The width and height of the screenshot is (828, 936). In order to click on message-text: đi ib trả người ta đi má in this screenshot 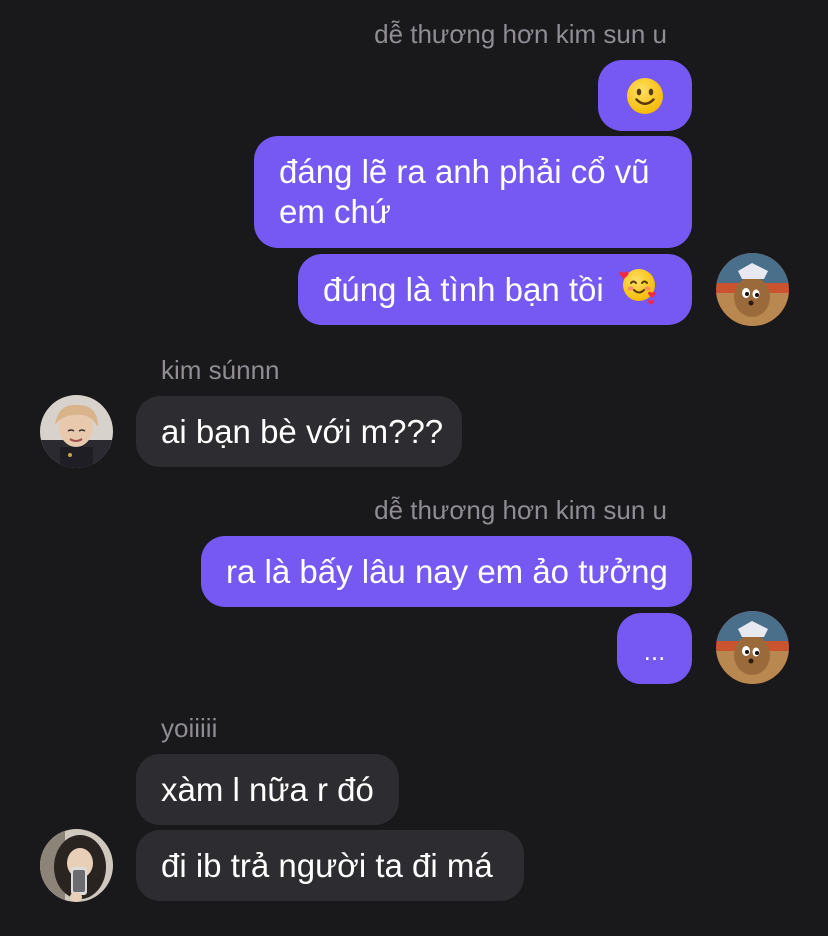, I will do `click(327, 865)`.